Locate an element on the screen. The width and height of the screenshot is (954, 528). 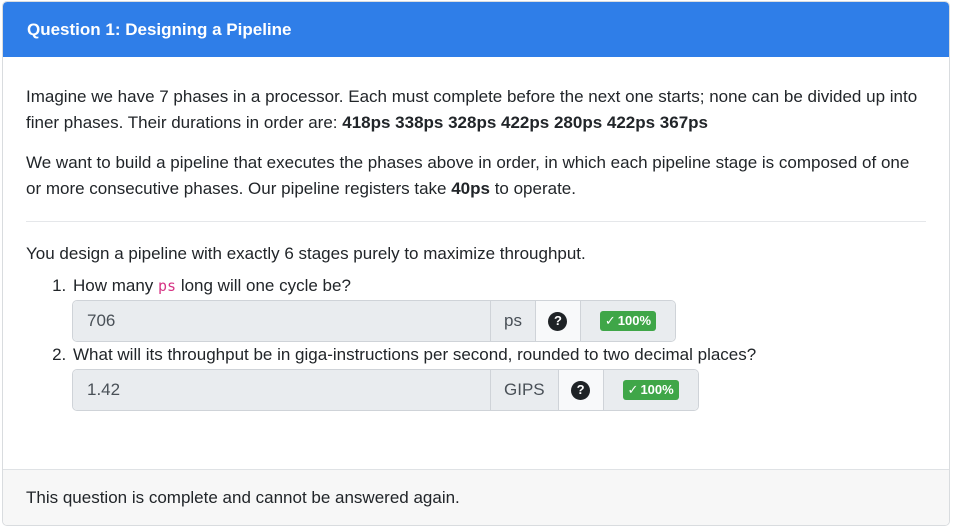
divider is located at coordinates (476, 221).